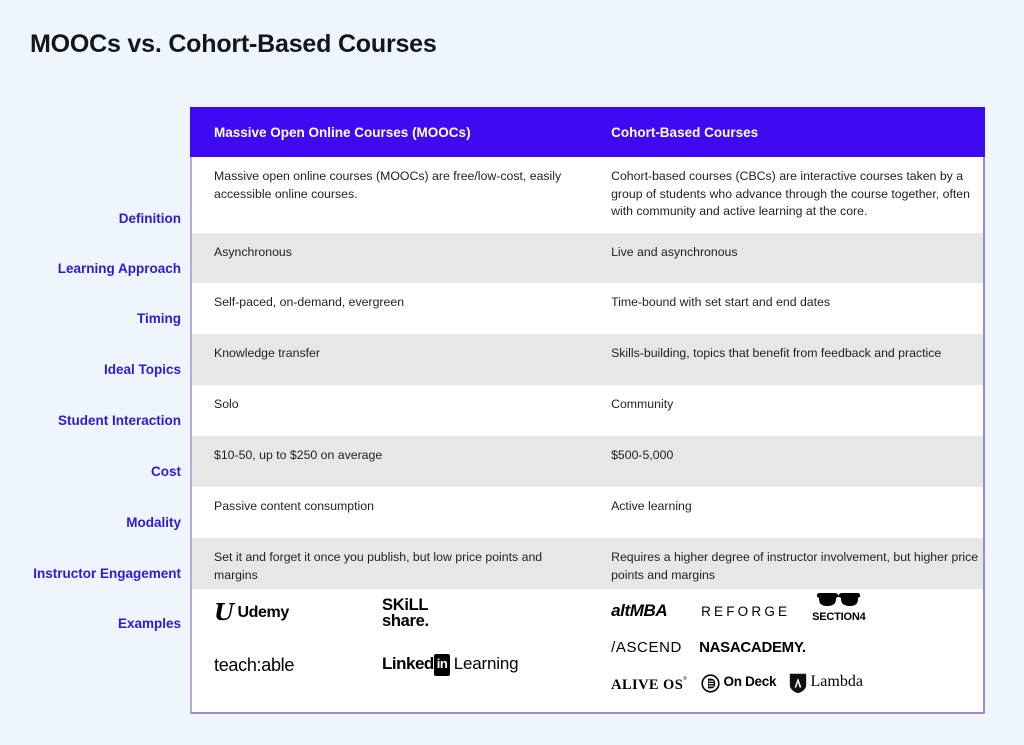 This screenshot has height=745, width=1024. I want to click on circle-mark-icon, so click(710, 683).